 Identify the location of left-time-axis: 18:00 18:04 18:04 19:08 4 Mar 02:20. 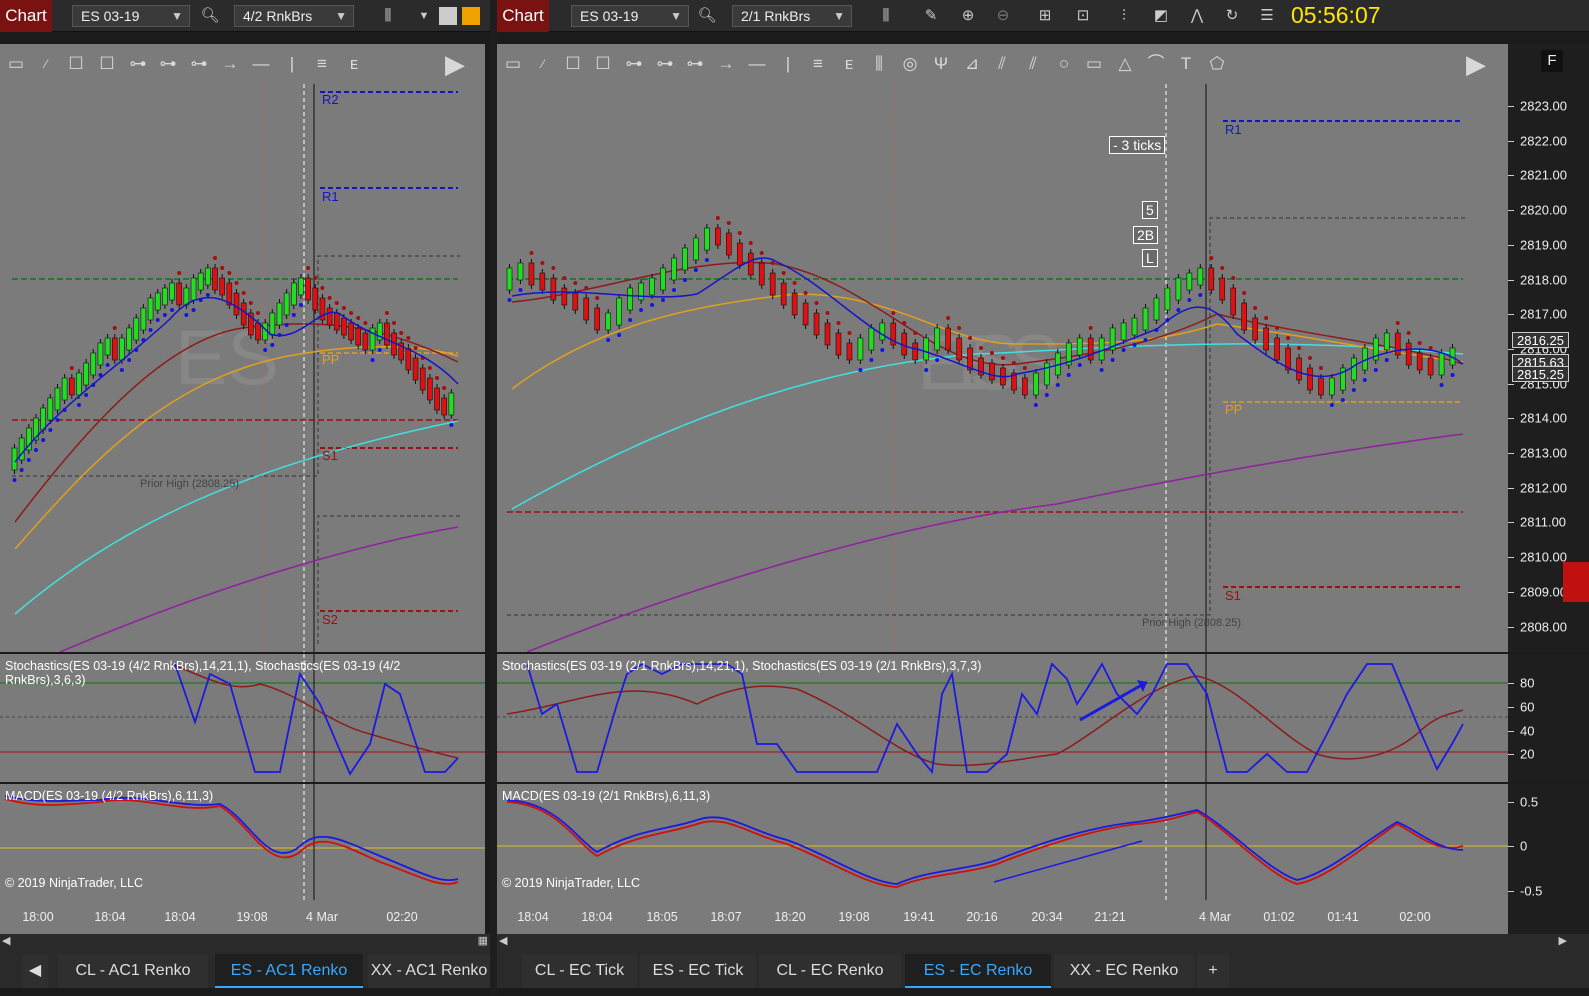
(242, 917).